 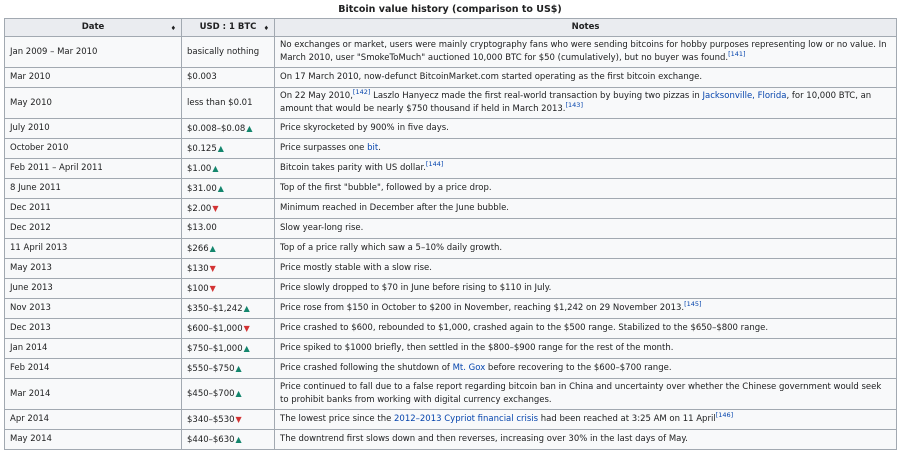 What do you see at coordinates (372, 148) in the screenshot?
I see `wiki-link: bit` at bounding box center [372, 148].